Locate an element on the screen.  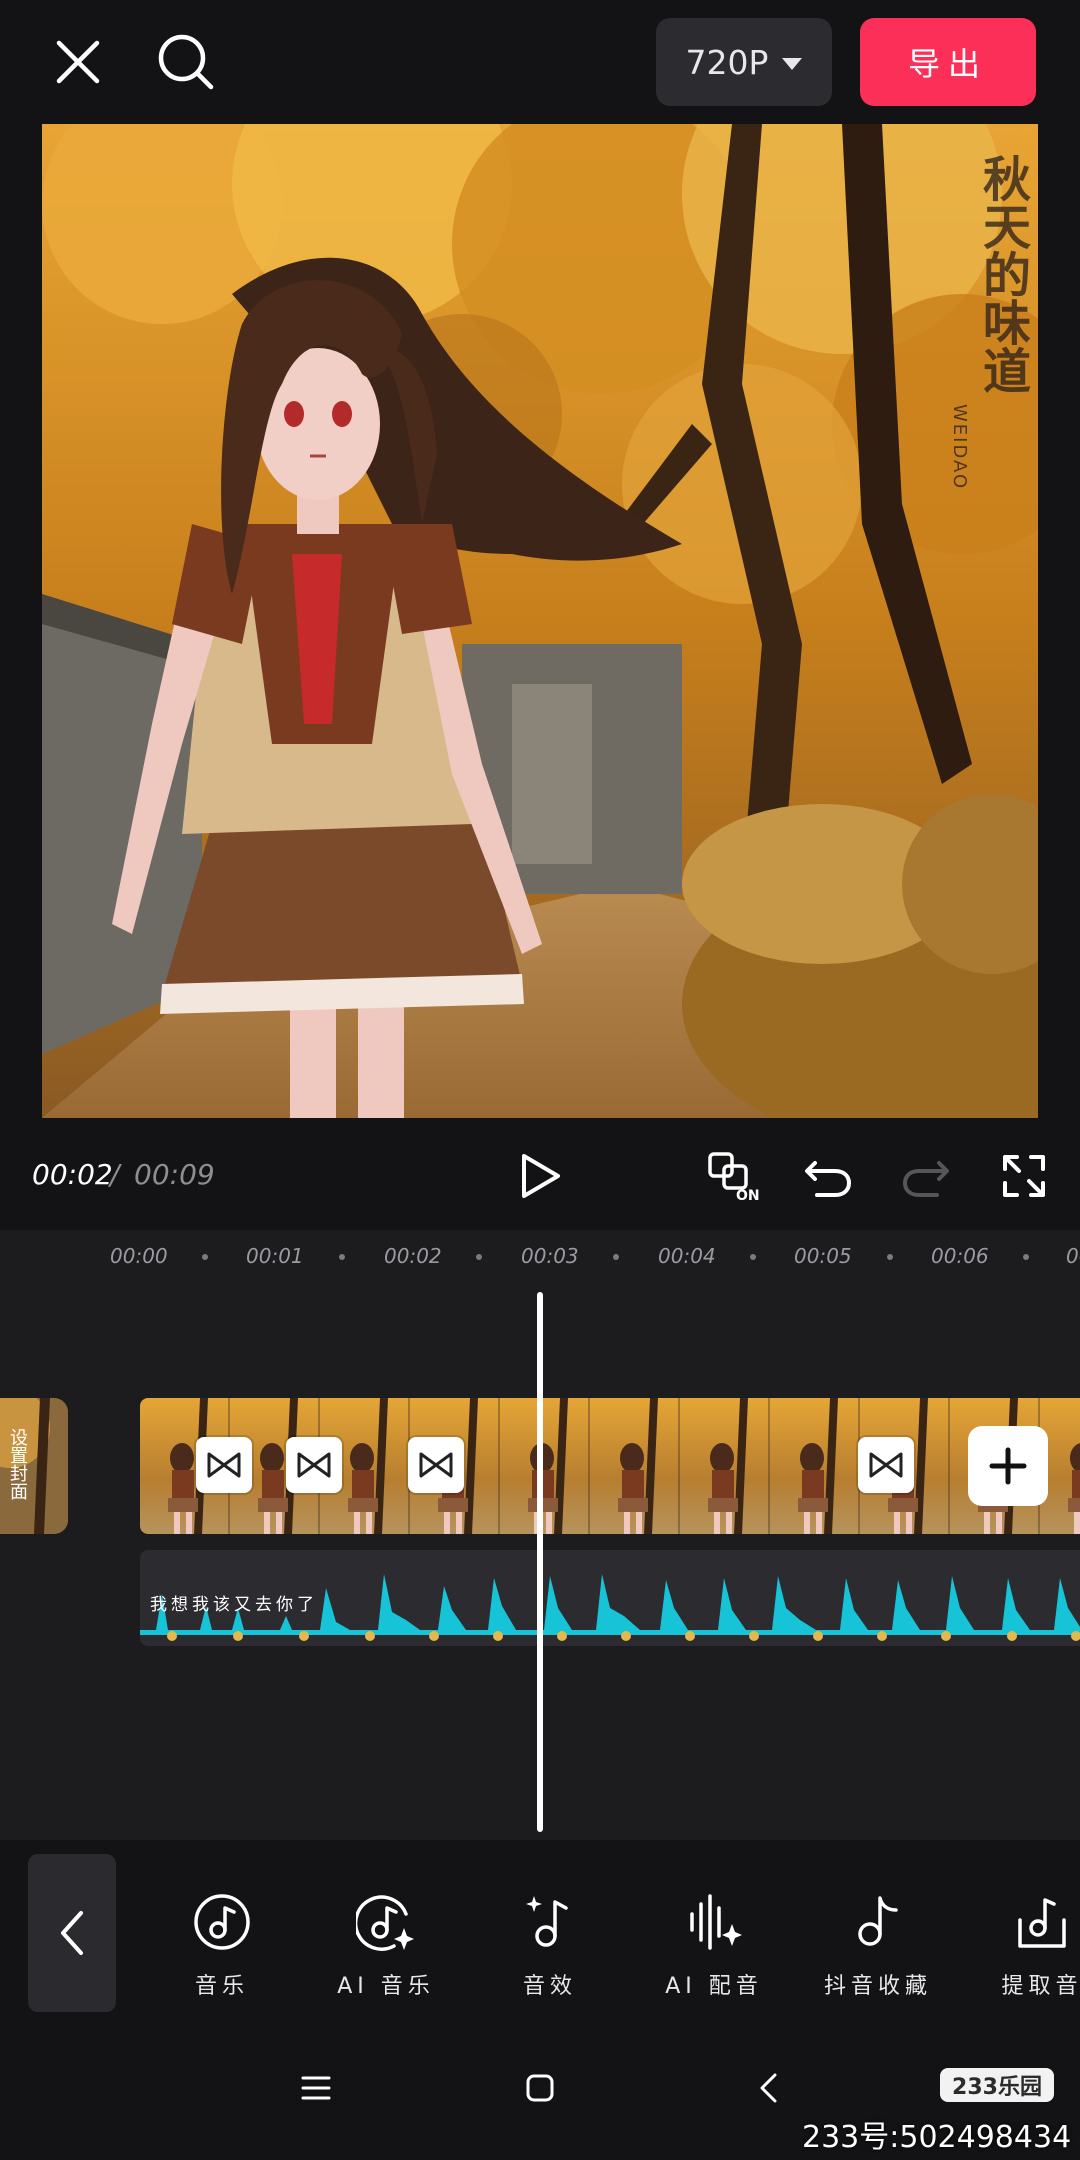
plus-icon is located at coordinates (1008, 1466).